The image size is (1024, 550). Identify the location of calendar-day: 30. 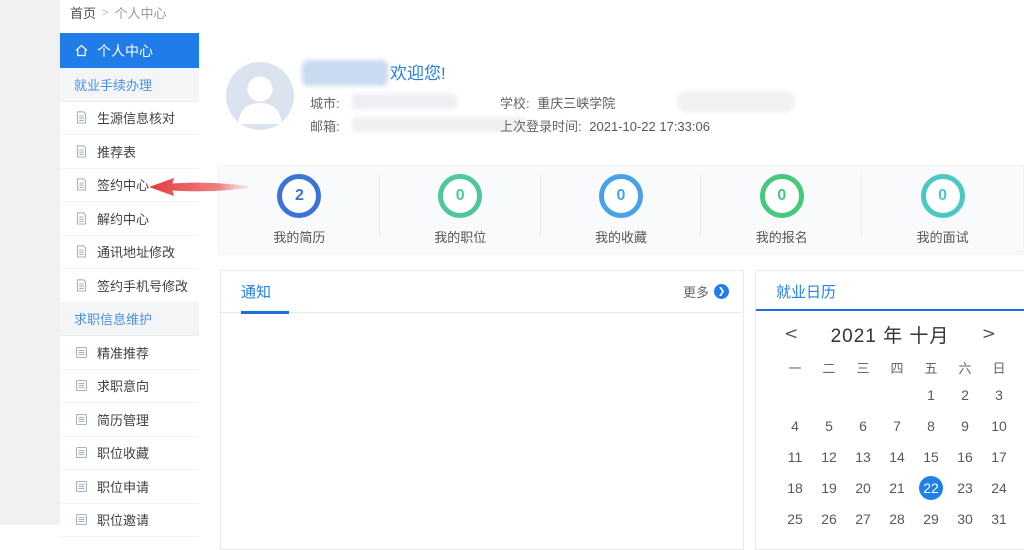
(965, 518).